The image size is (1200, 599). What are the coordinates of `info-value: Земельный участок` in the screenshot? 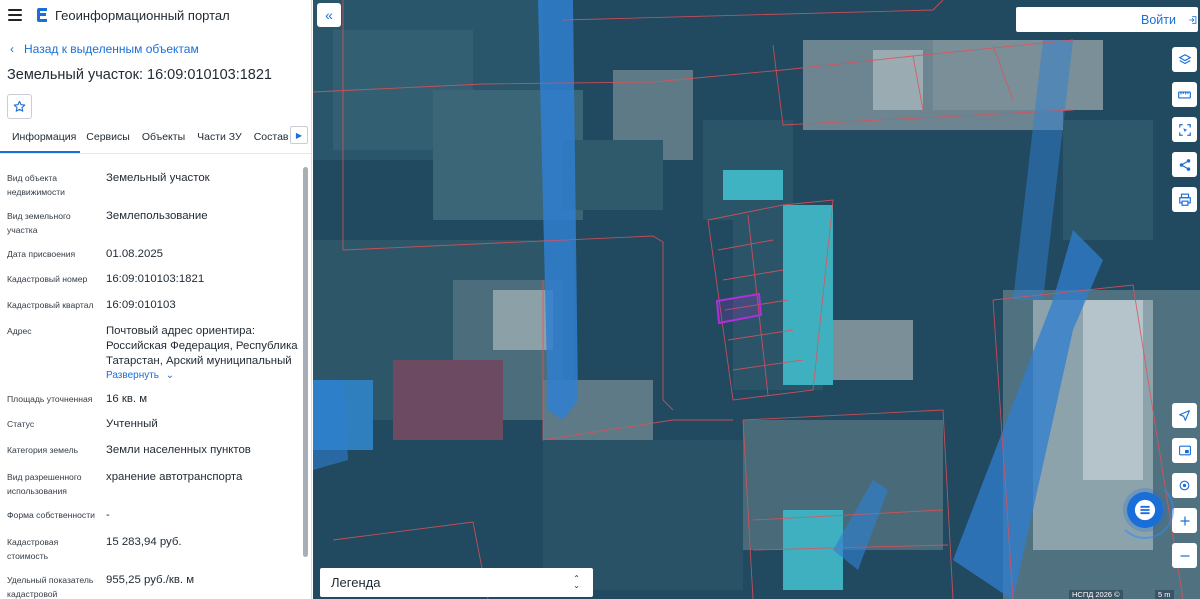 It's located at (158, 178).